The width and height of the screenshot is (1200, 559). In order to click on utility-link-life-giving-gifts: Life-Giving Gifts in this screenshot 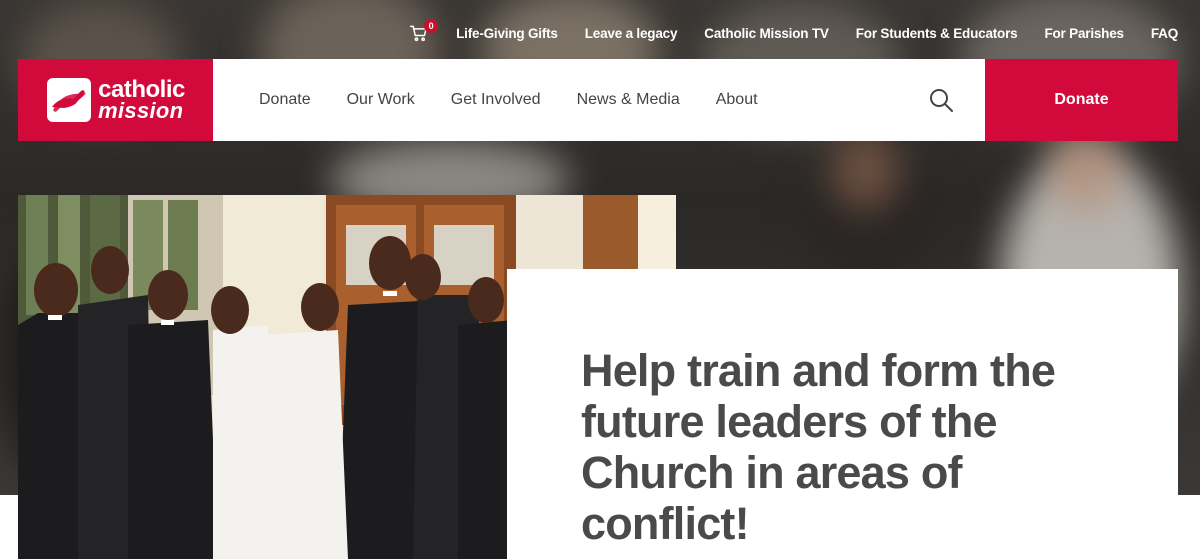, I will do `click(507, 33)`.